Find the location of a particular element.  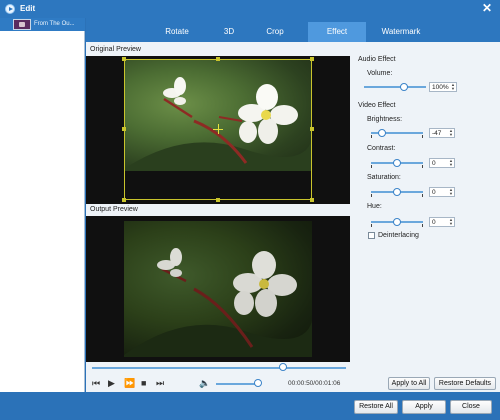

tab-crop: Crop is located at coordinates (275, 32).